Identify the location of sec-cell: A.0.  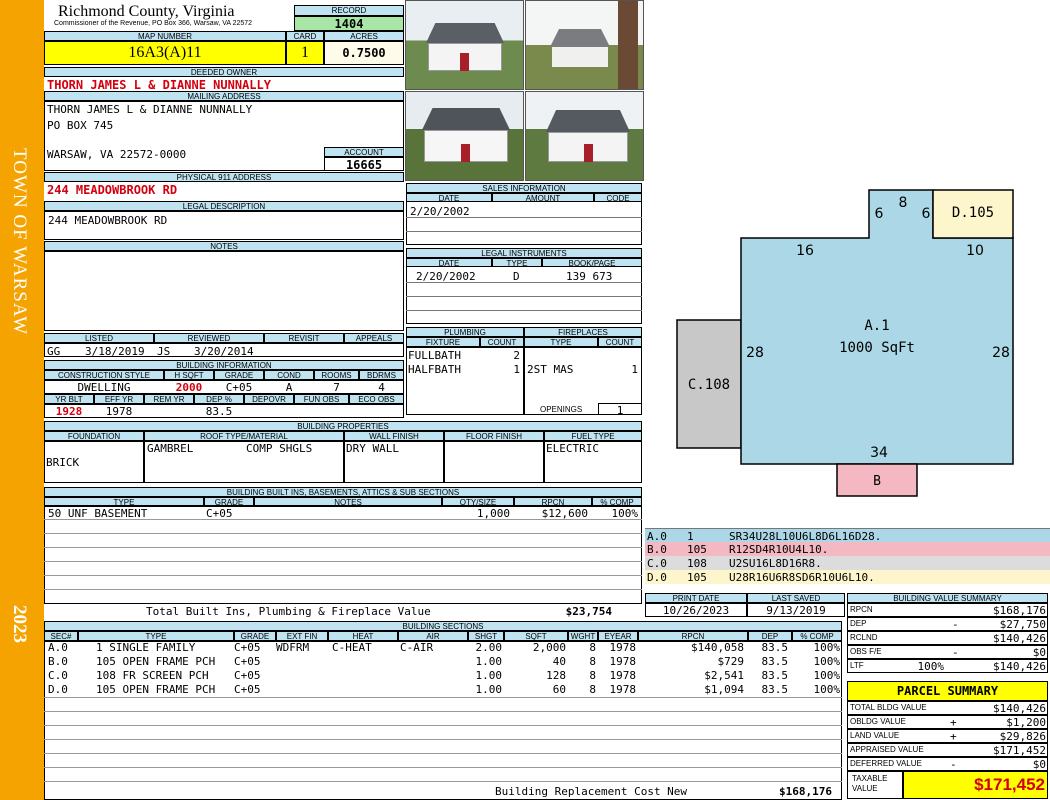
(58, 647).